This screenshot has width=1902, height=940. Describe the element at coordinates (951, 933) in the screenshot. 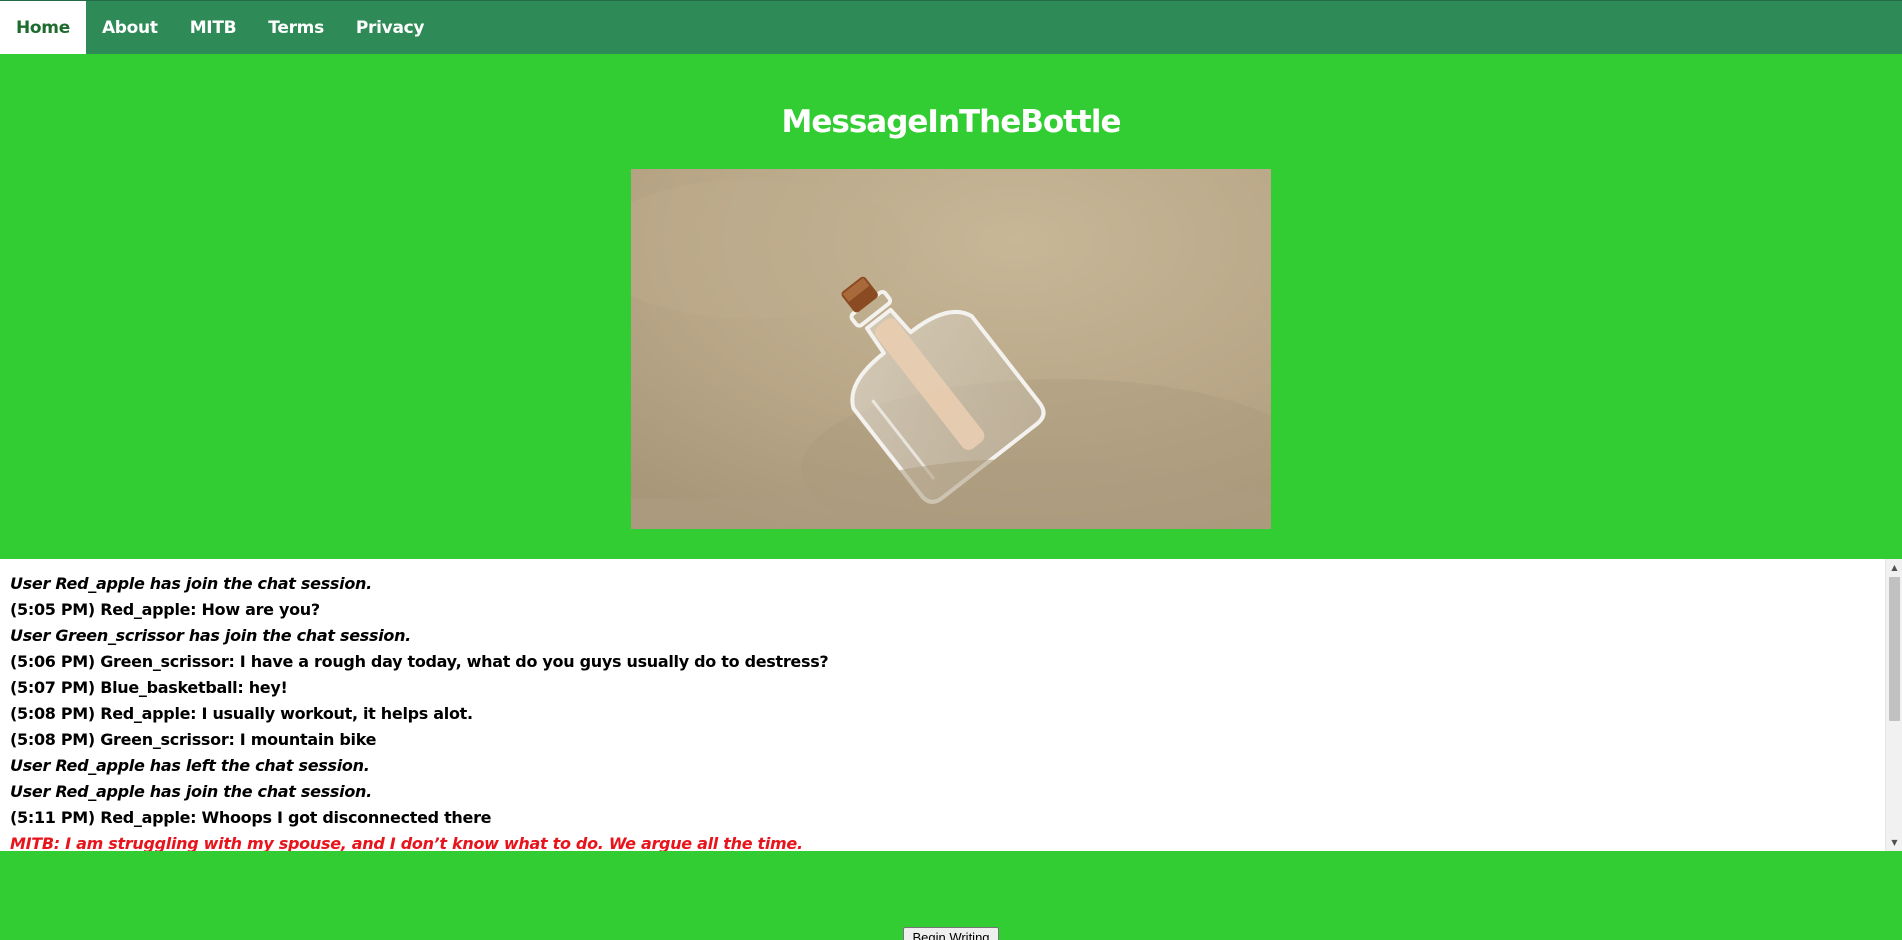

I see `begin-writing-button: Begin Writing` at that location.